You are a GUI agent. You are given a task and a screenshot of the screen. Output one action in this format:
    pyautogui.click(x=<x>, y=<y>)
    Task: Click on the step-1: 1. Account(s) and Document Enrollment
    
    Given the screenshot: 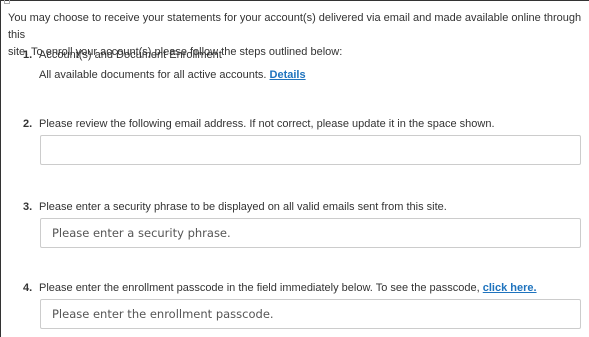 What is the action you would take?
    pyautogui.click(x=122, y=55)
    